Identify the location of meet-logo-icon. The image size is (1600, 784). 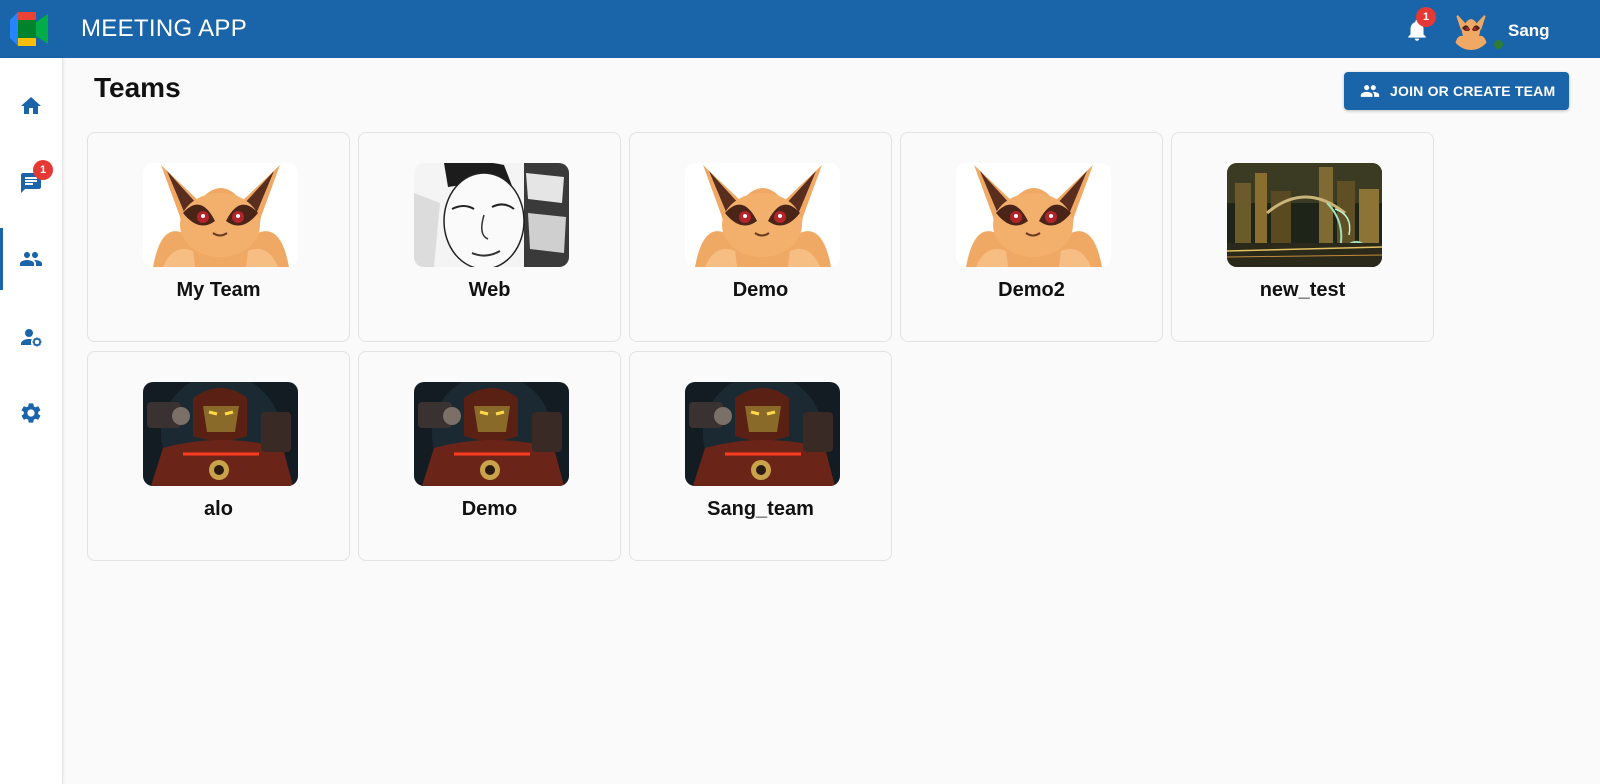
(29, 29).